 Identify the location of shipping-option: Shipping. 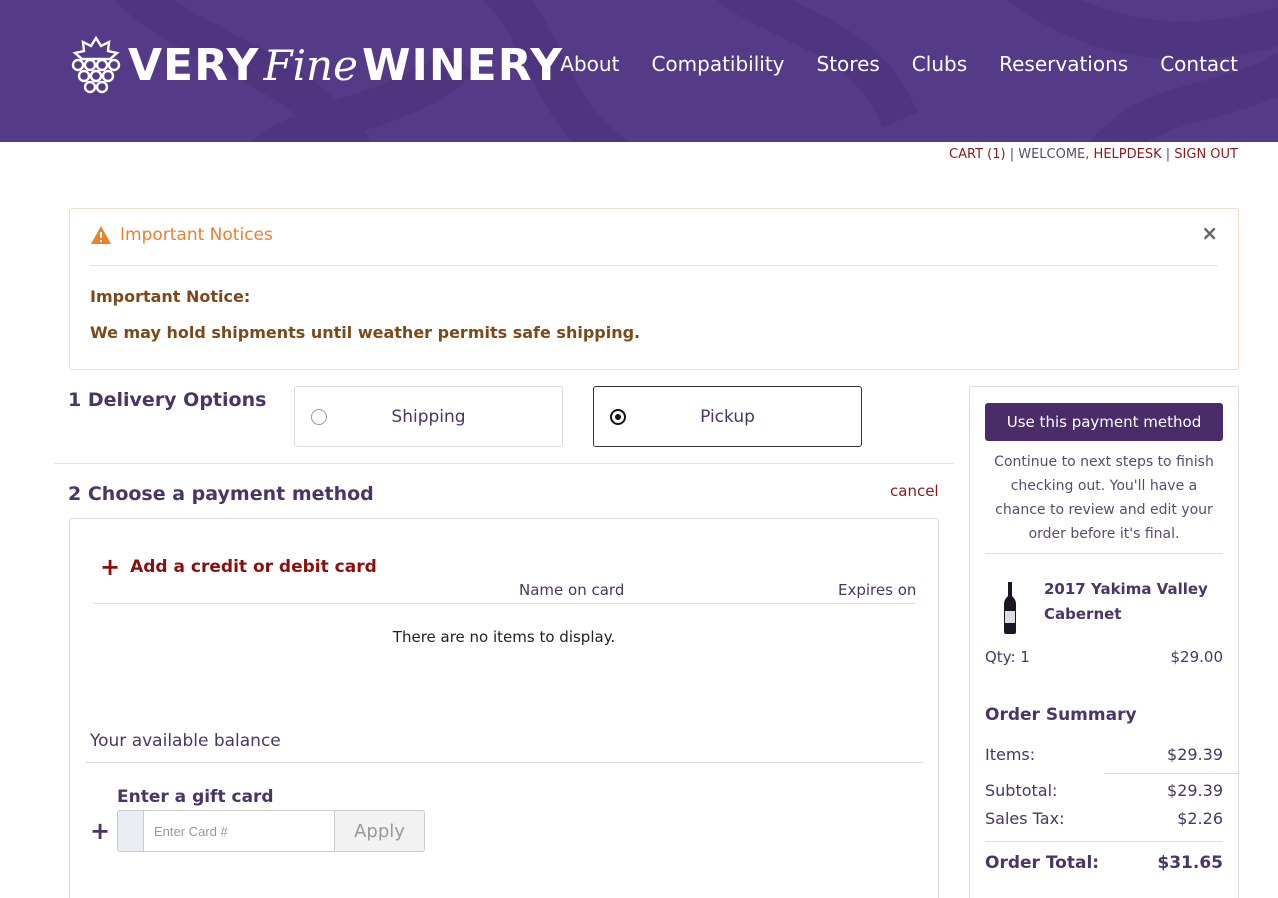
(428, 416).